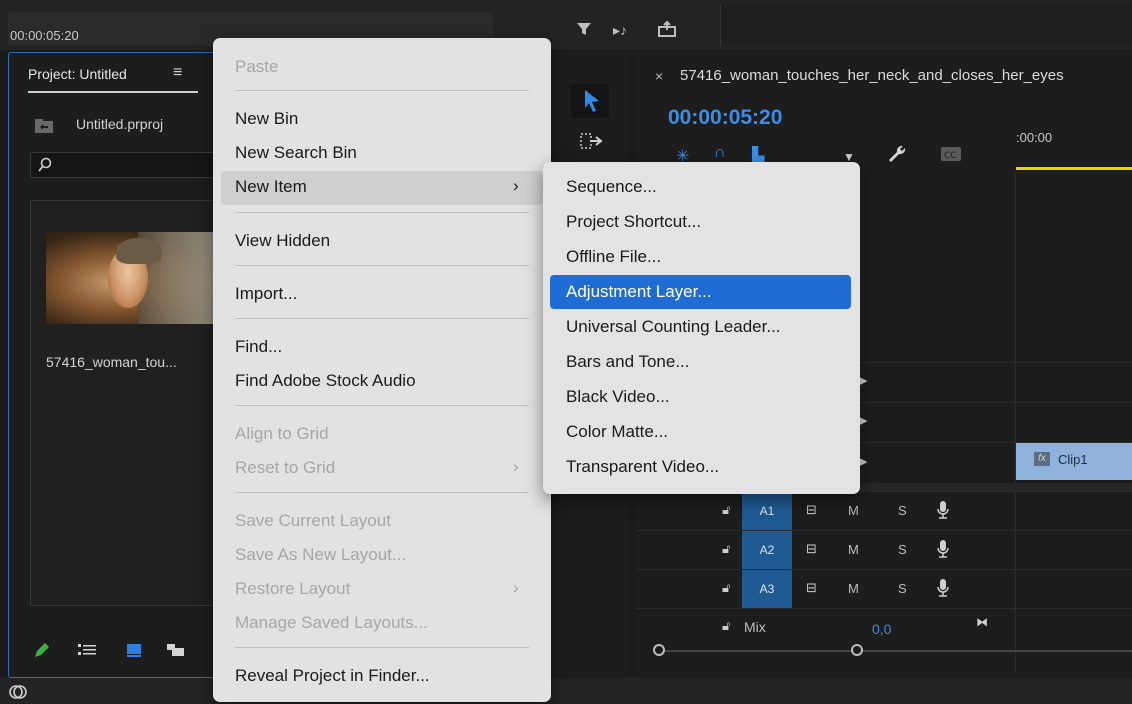 The width and height of the screenshot is (1132, 704). Describe the element at coordinates (659, 650) in the screenshot. I see `scroll-handle-left` at that location.